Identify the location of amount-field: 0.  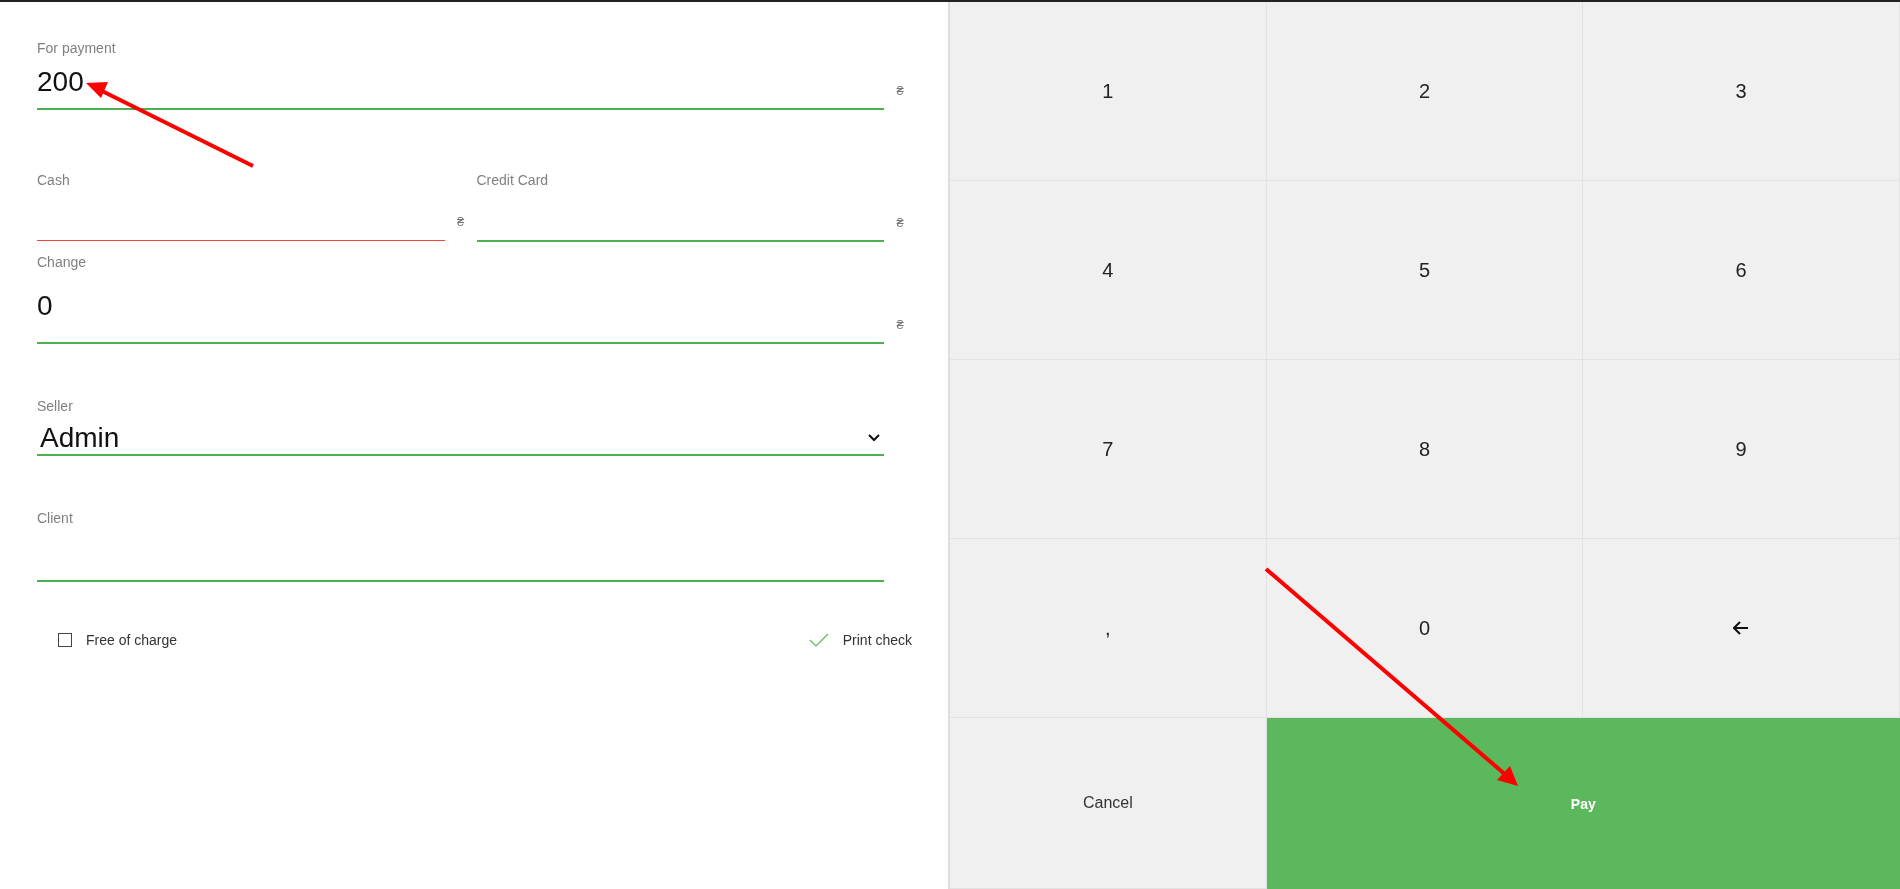
(460, 307).